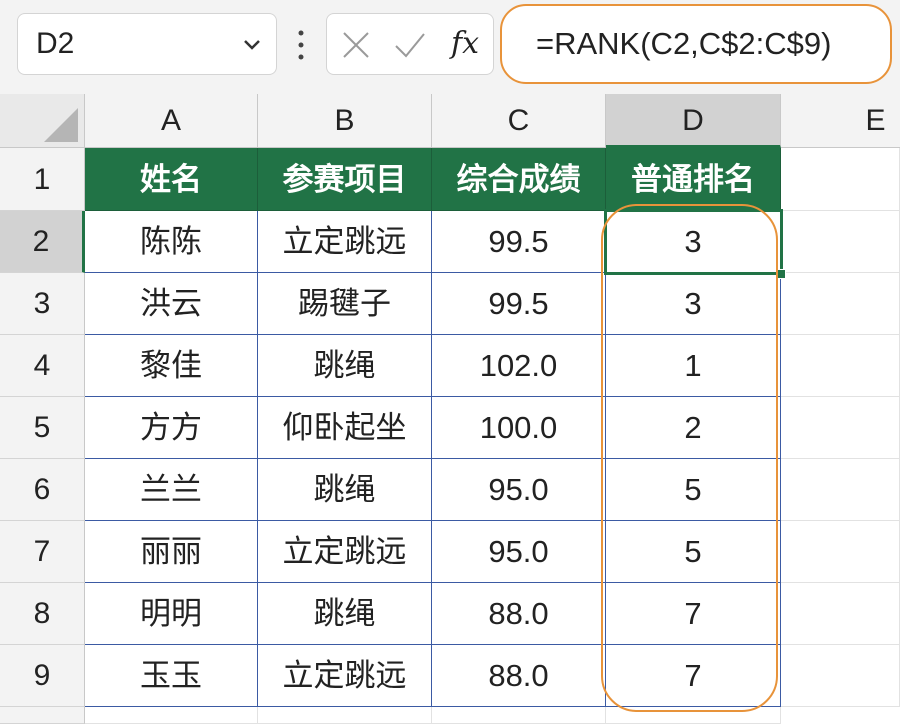  I want to click on formula-buttons: fx, so click(410, 44).